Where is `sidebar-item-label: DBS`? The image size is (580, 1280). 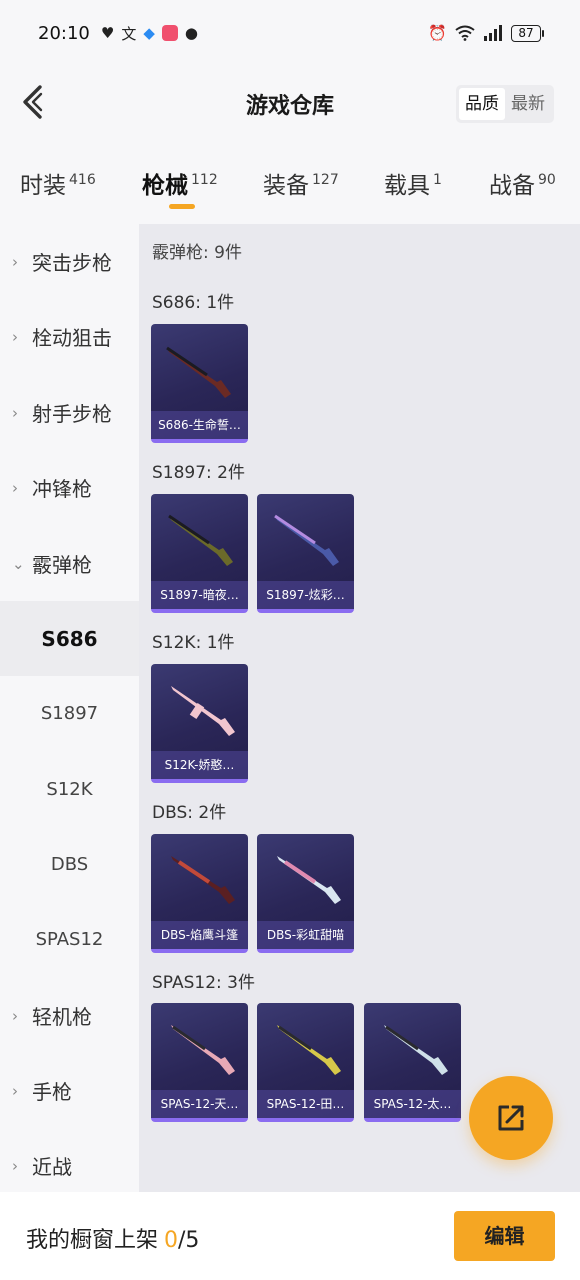
sidebar-item-label: DBS is located at coordinates (69, 864).